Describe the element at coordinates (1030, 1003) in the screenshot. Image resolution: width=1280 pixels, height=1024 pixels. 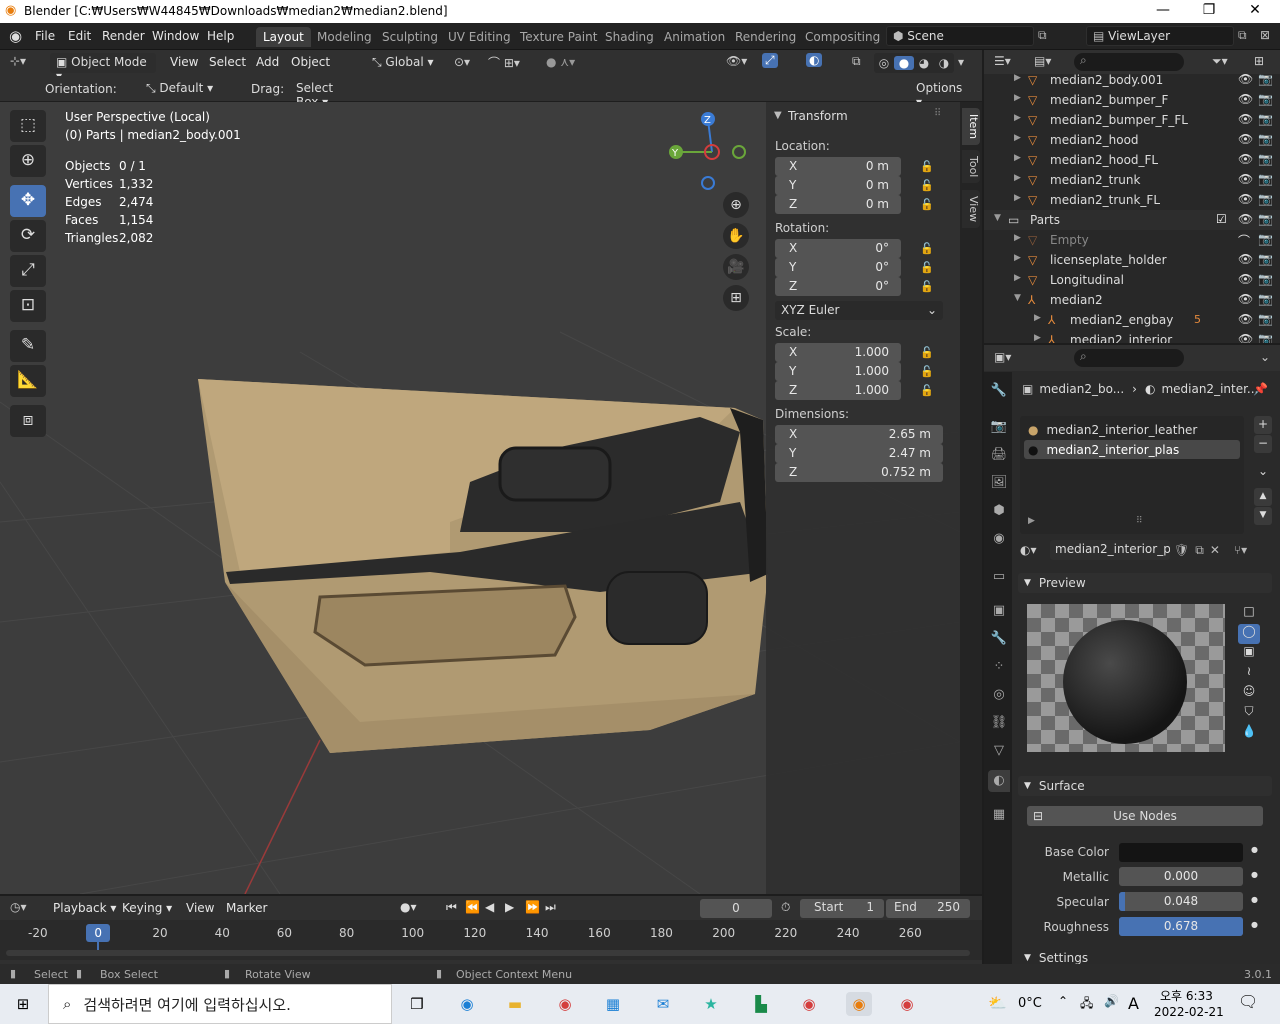
I see `weather-temp: 0°C` at that location.